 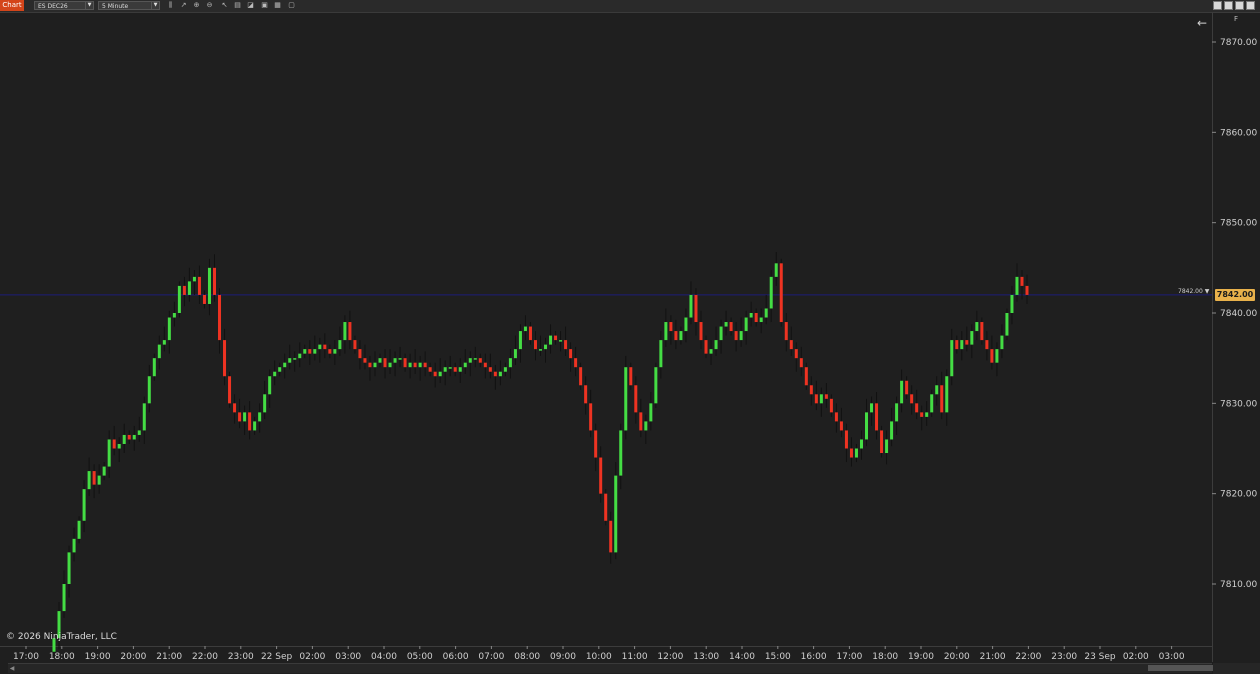 What do you see at coordinates (614, 668) in the screenshot?
I see `horizontal-scrollbar: ◀` at bounding box center [614, 668].